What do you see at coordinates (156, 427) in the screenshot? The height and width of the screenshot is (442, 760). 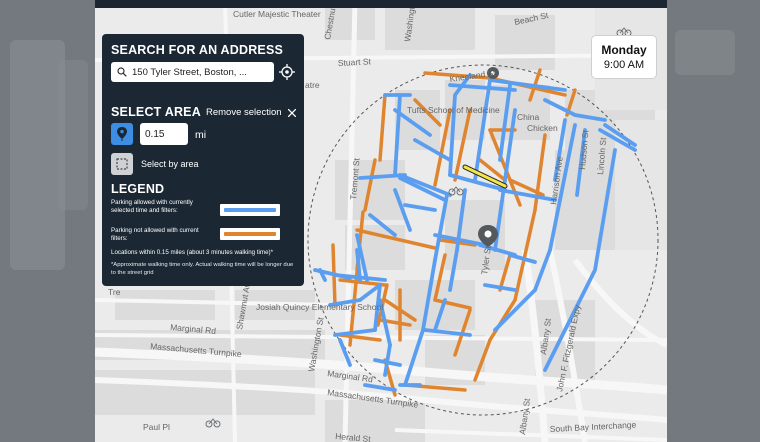 I see `map-label-paul: Paul Pl` at bounding box center [156, 427].